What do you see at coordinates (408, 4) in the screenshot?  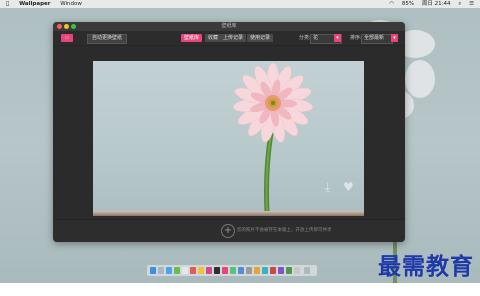 I see `battery-level: 85%` at bounding box center [408, 4].